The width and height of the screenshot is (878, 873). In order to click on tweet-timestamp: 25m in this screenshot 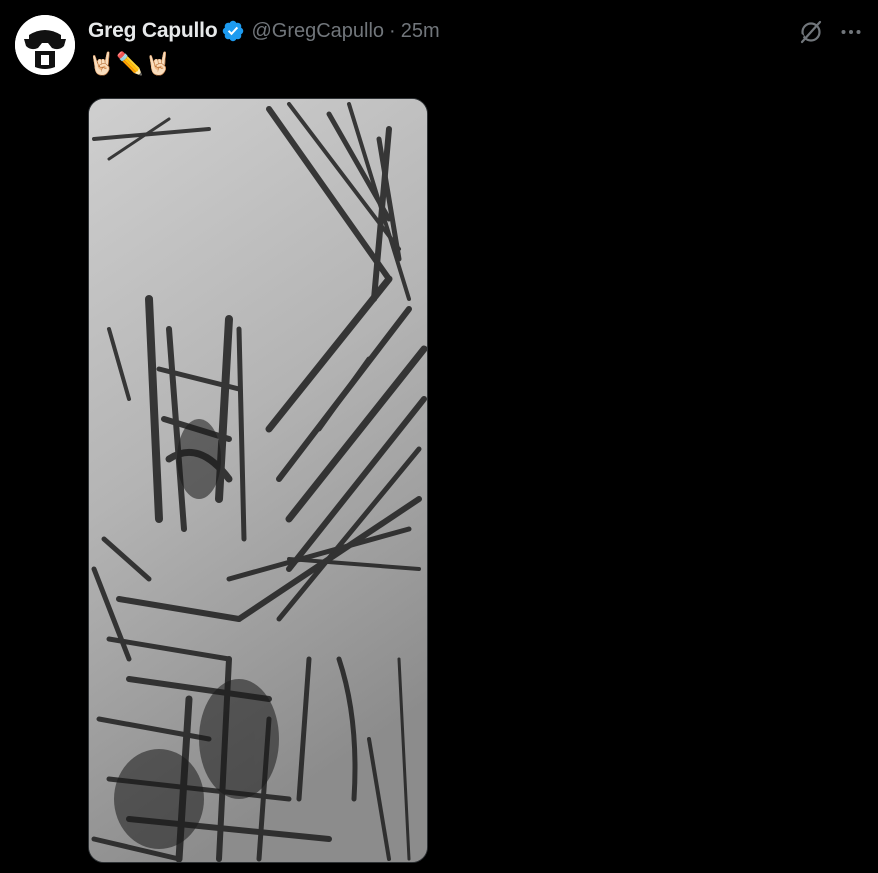, I will do `click(420, 31)`.